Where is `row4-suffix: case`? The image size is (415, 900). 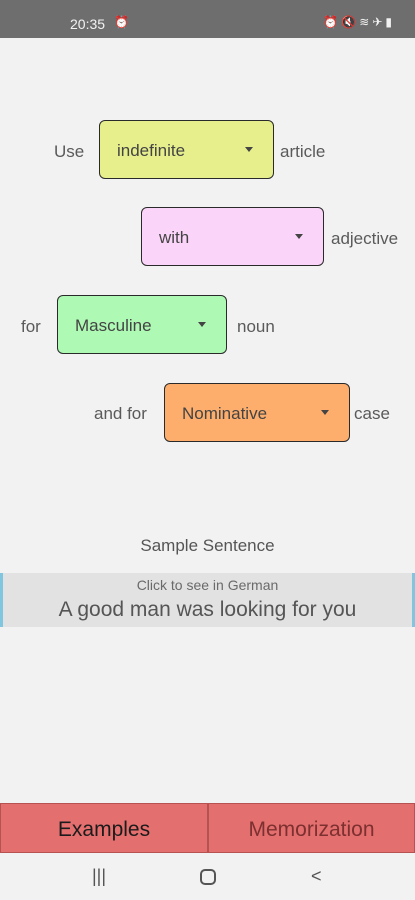
row4-suffix: case is located at coordinates (372, 413).